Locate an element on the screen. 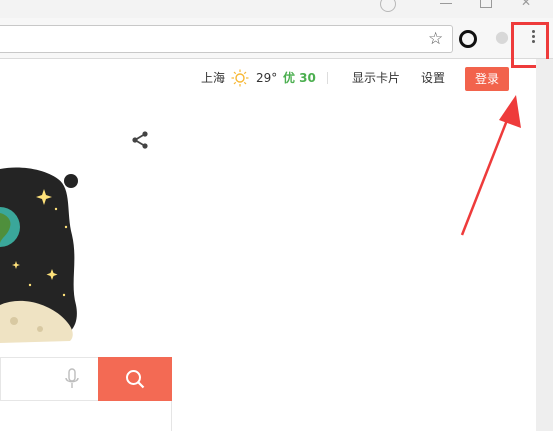 This screenshot has height=431, width=553. space-illustration is located at coordinates (39, 255).